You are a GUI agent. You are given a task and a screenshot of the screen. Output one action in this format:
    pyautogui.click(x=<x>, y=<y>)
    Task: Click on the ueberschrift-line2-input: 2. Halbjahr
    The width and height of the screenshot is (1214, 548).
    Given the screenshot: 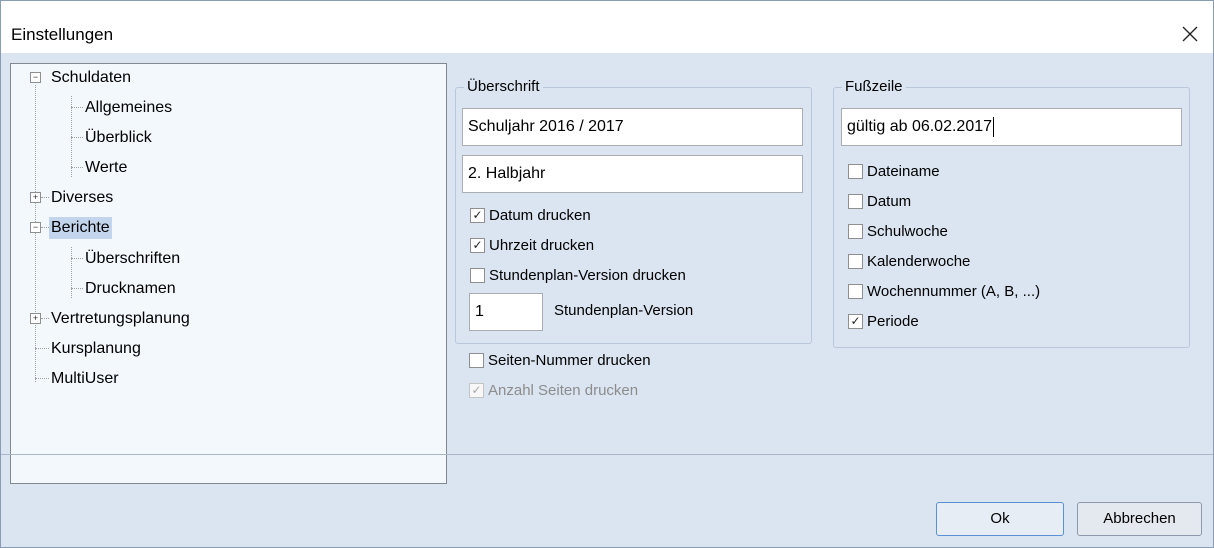 What is the action you would take?
    pyautogui.click(x=632, y=174)
    